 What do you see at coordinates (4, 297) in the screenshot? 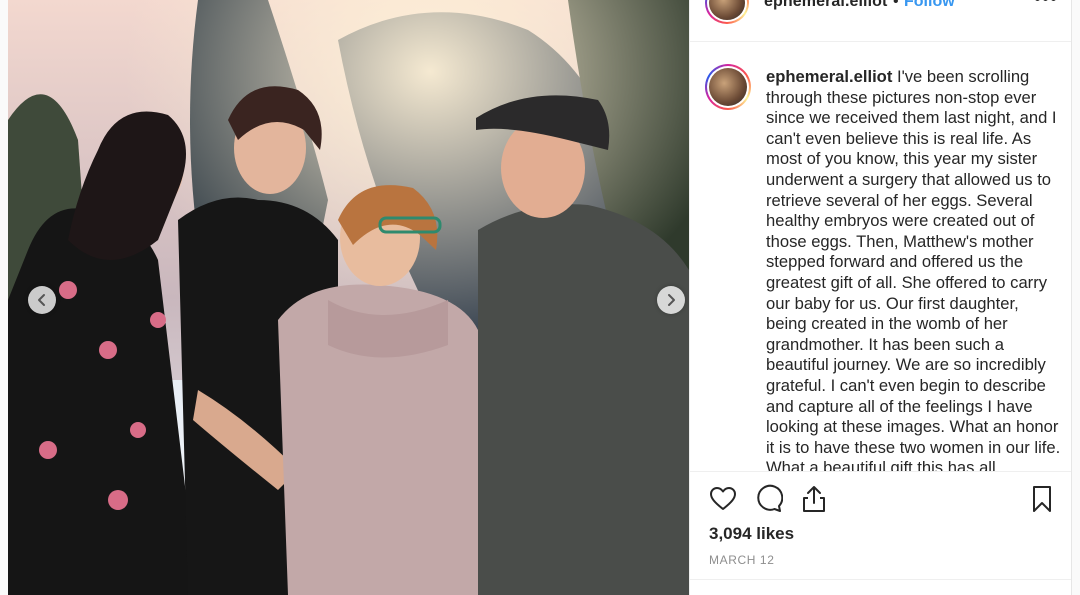
I see `left-gutter` at bounding box center [4, 297].